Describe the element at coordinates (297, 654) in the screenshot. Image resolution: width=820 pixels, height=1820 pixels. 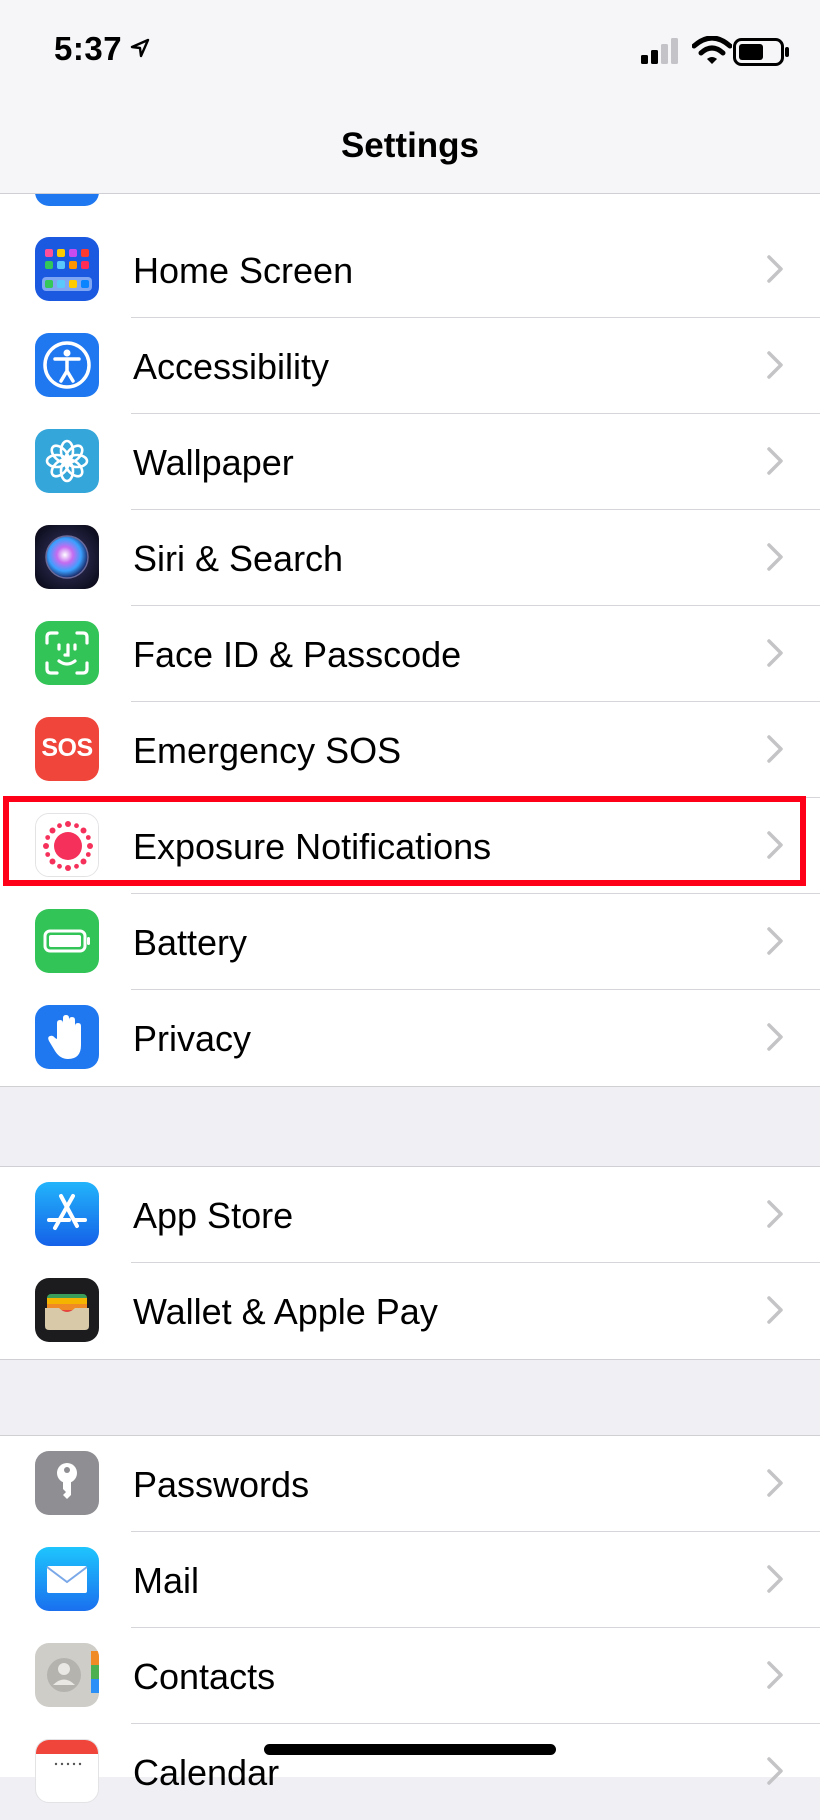
I see `settings-row-label: Face ID & Passcode` at that location.